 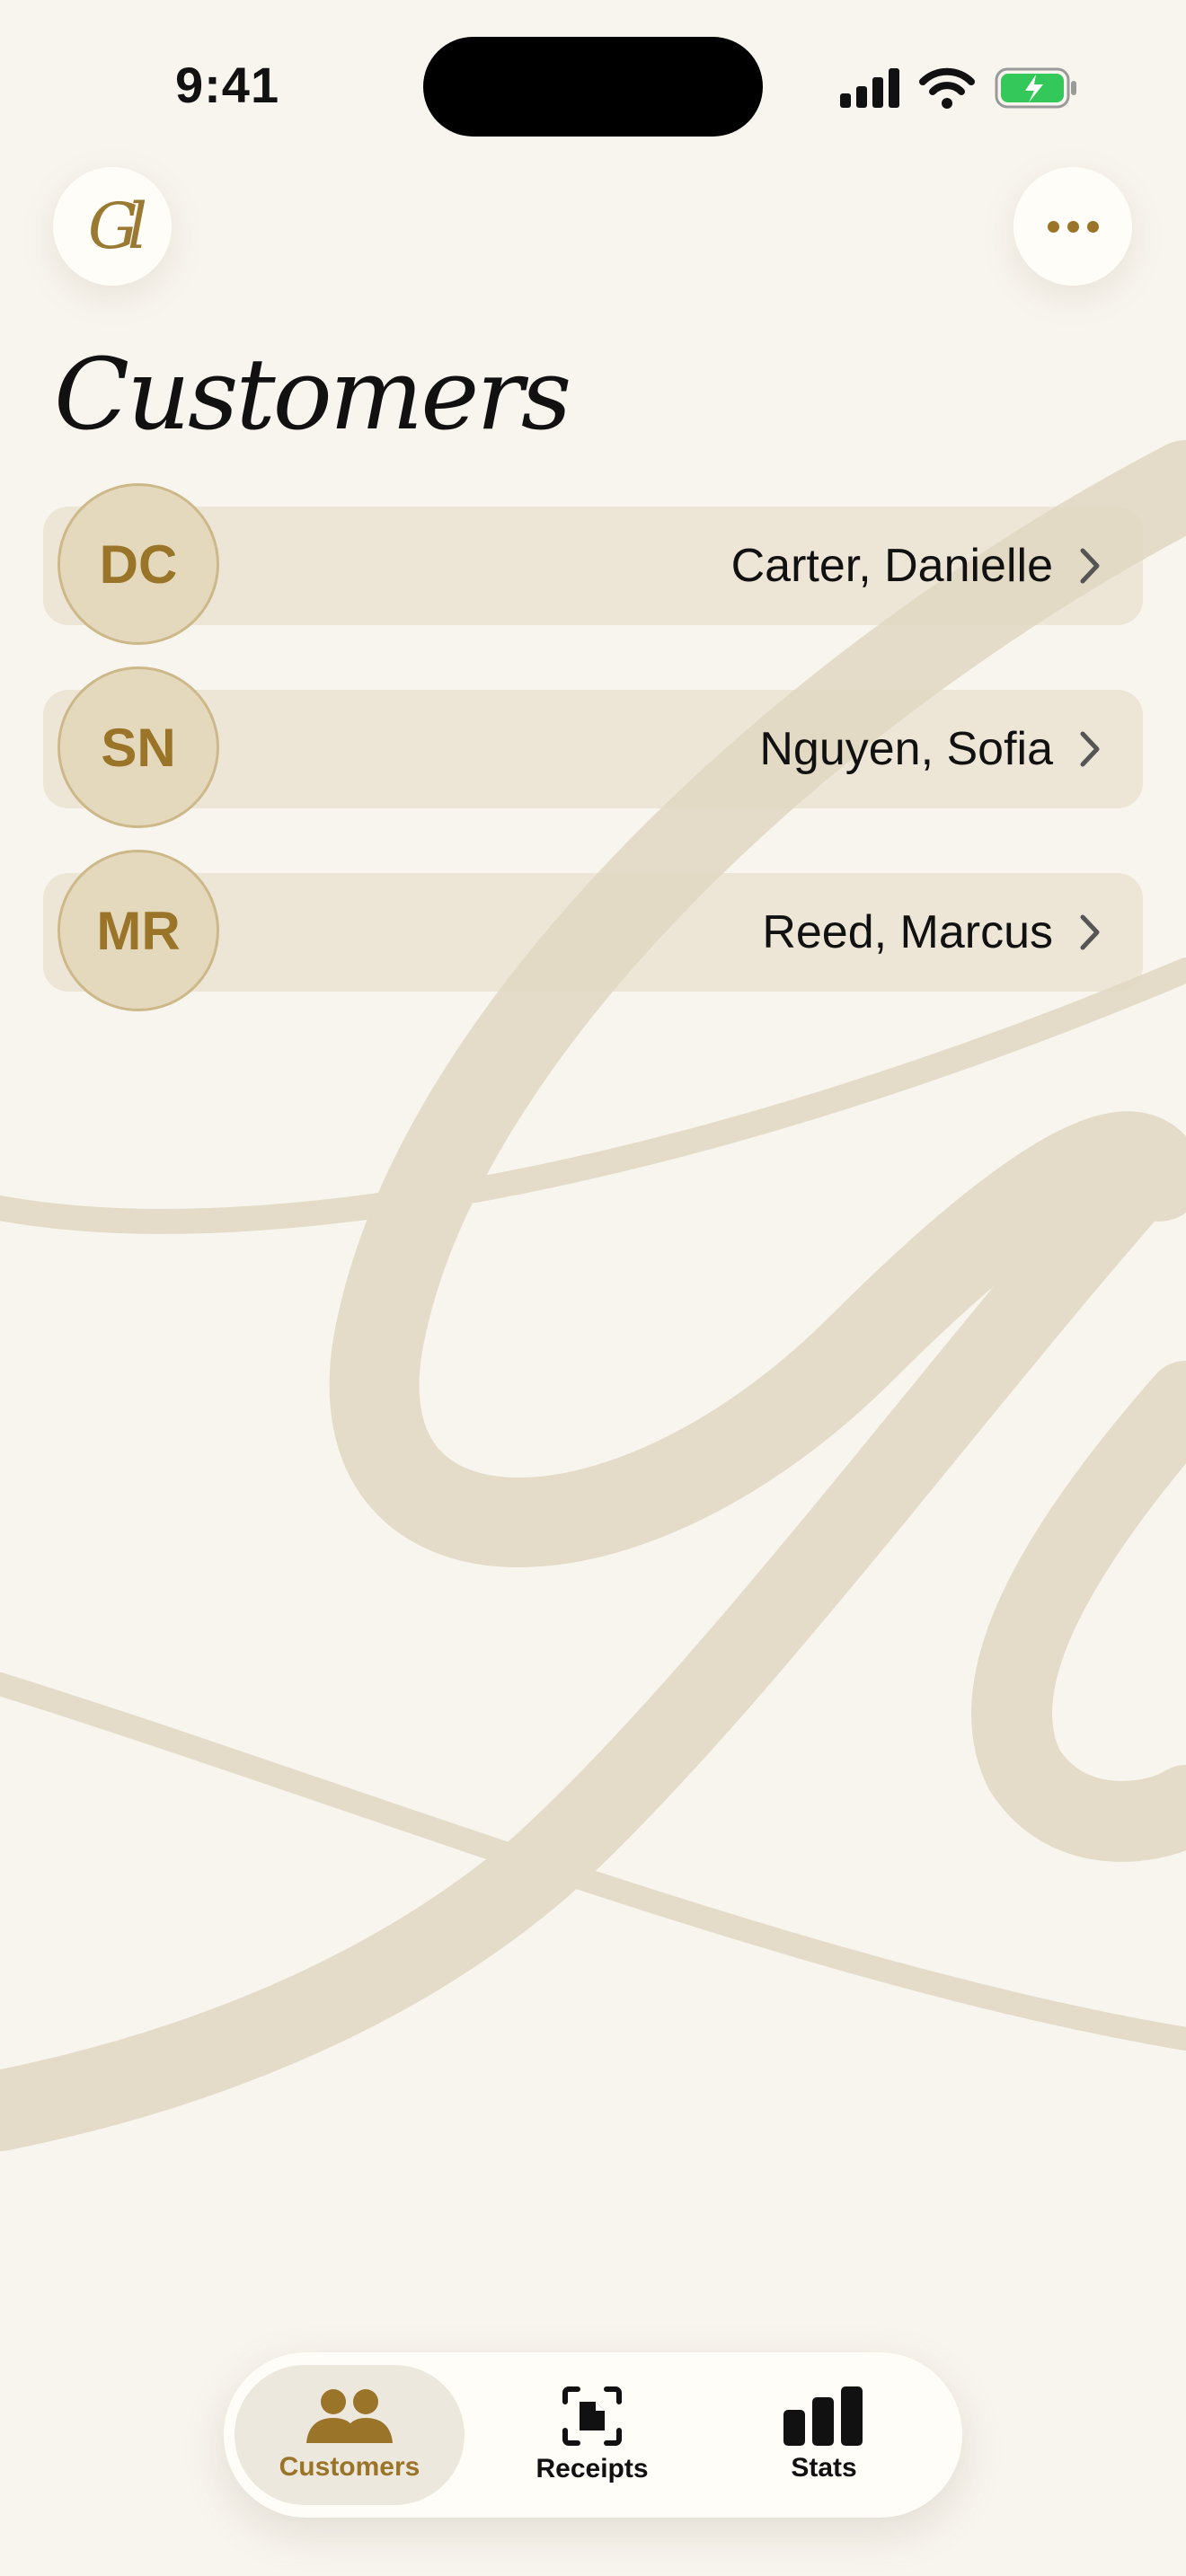 What do you see at coordinates (138, 931) in the screenshot?
I see `customer-avatar: MR` at bounding box center [138, 931].